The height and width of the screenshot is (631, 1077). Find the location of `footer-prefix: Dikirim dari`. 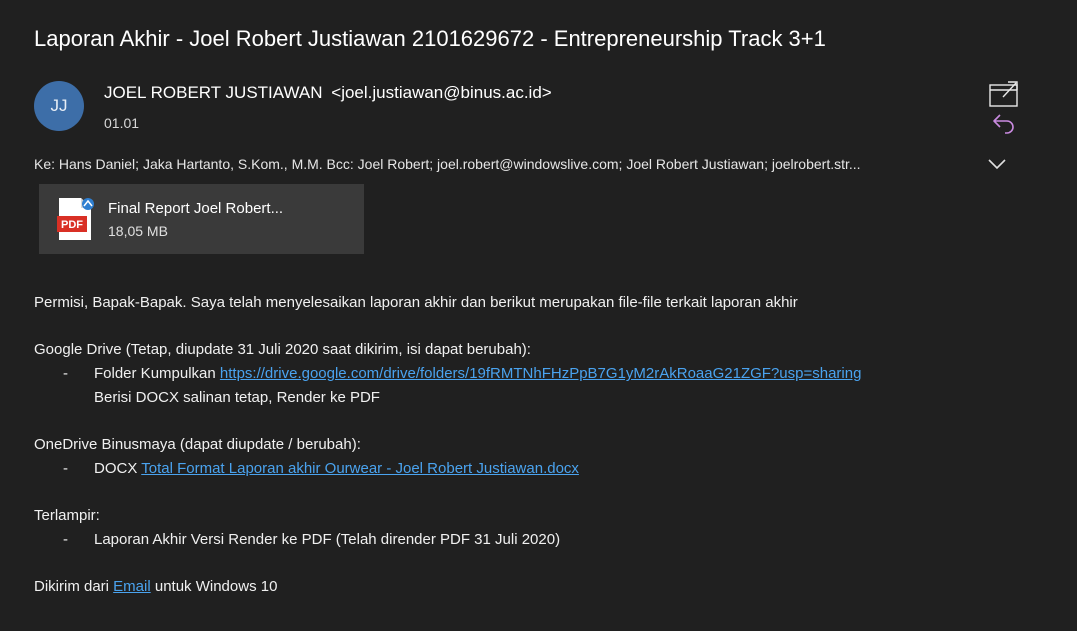

footer-prefix: Dikirim dari is located at coordinates (74, 587).